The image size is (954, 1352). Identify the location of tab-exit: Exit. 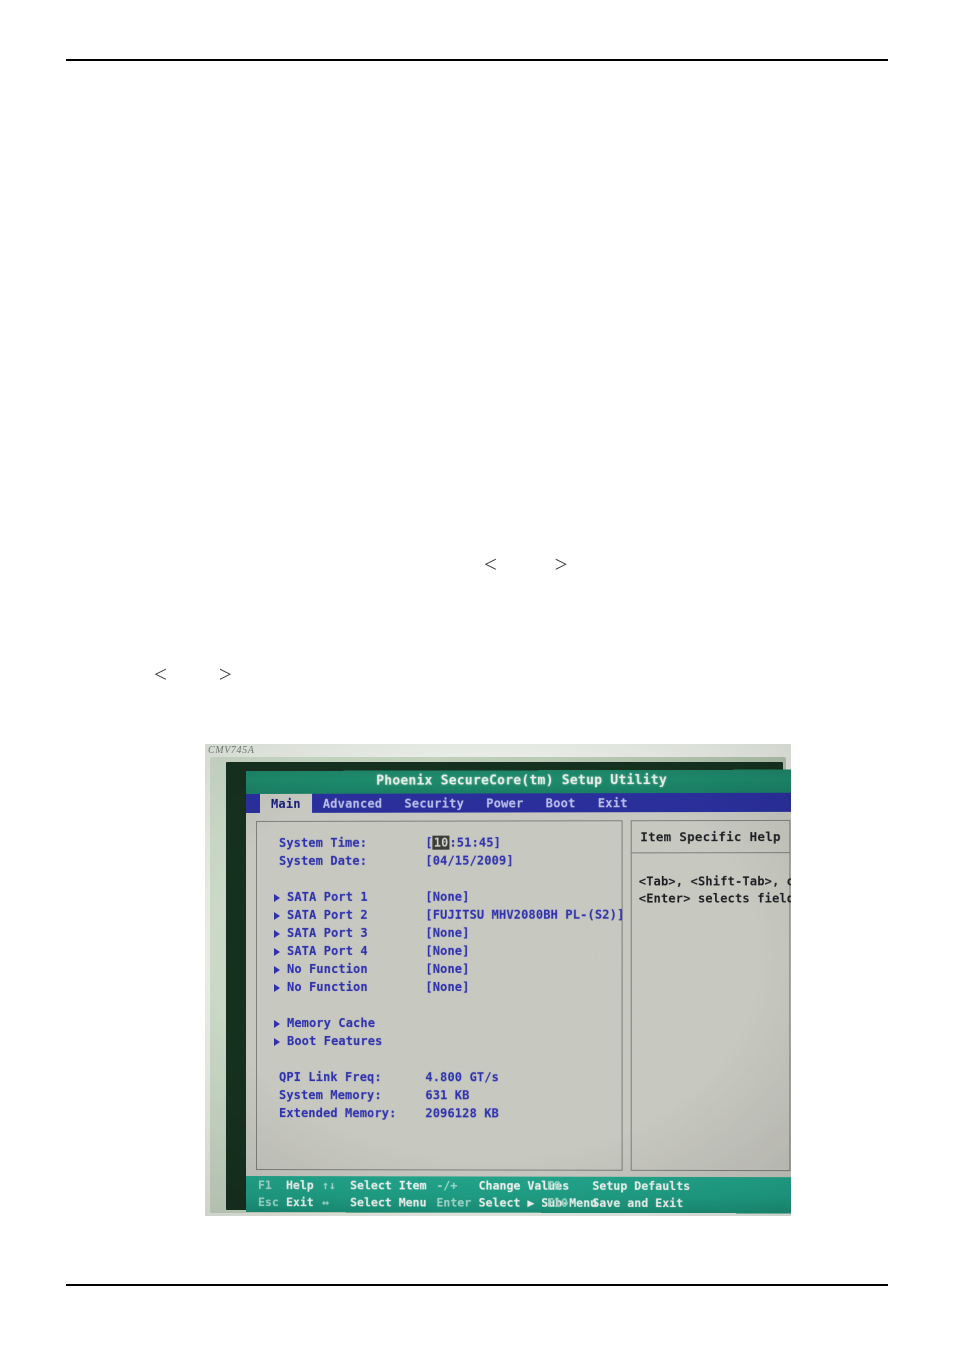
(613, 802).